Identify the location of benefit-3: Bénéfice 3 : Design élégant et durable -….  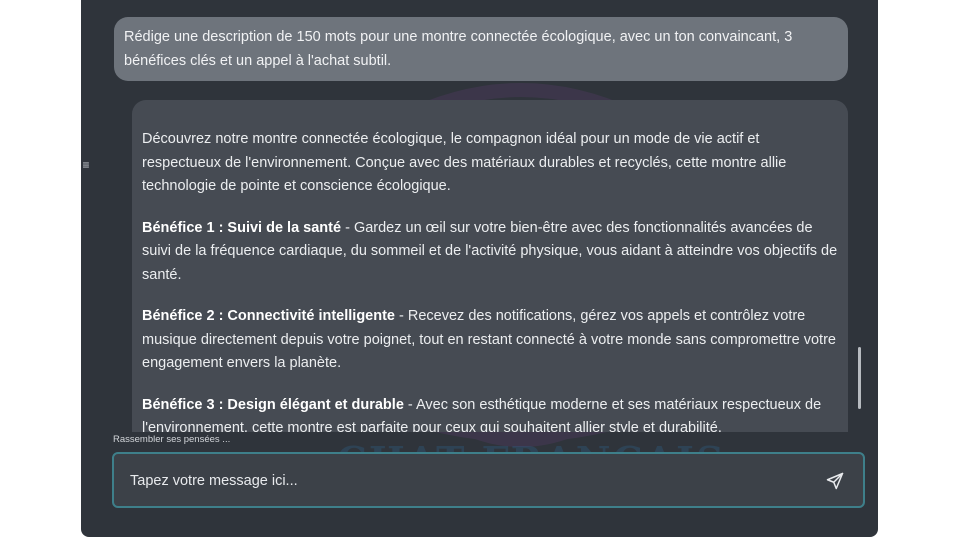
(490, 413).